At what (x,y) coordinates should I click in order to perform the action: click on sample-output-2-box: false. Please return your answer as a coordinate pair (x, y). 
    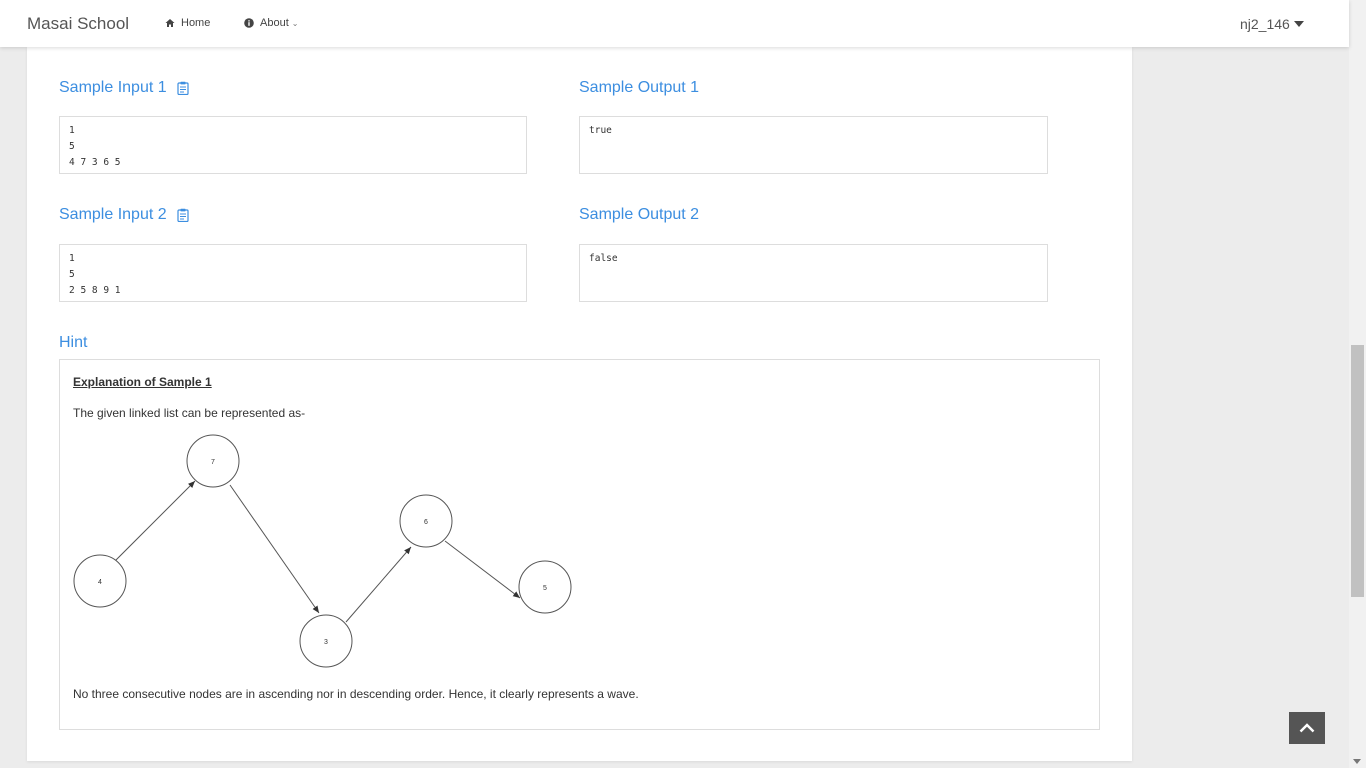
    Looking at the image, I should click on (813, 273).